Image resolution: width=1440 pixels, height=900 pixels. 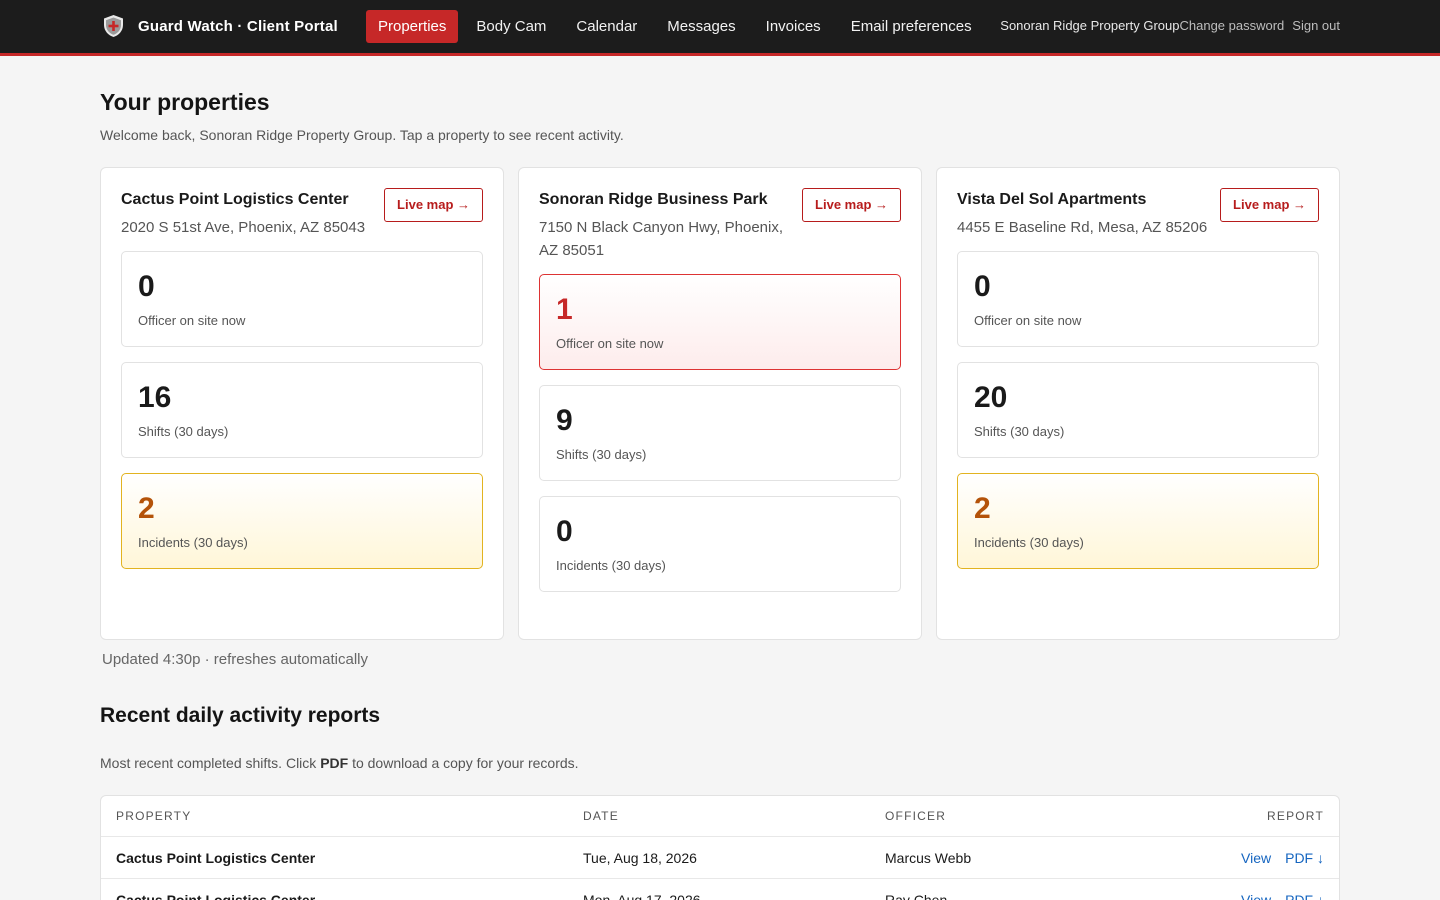 I want to click on brand: Guard Watch · Client Portal, so click(x=220, y=26).